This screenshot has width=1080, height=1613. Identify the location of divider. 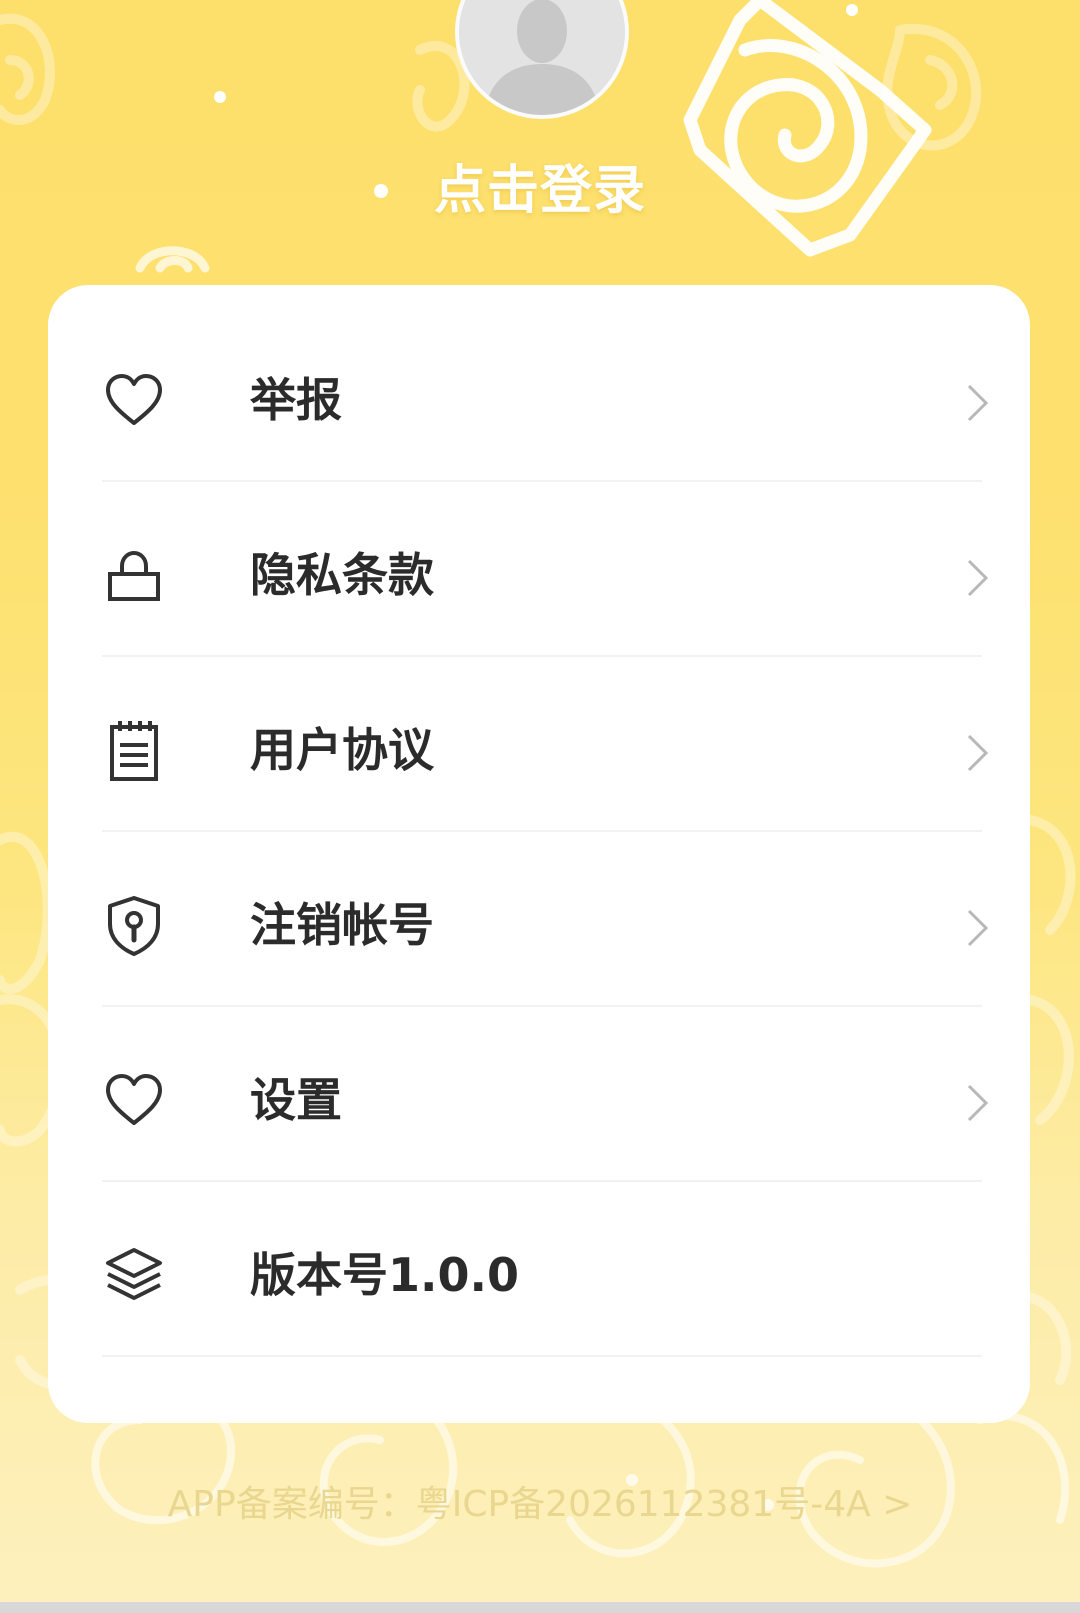
(542, 1356).